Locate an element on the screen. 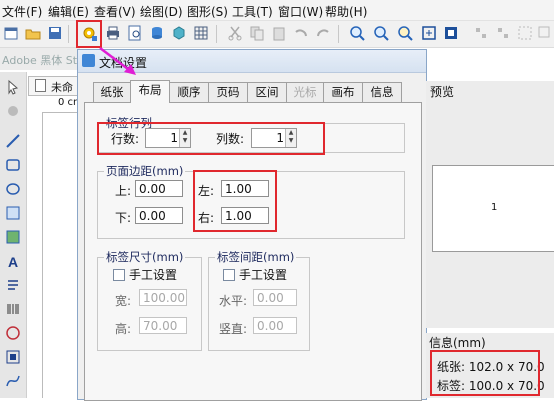 The height and width of the screenshot is (401, 554). print-preview-icon is located at coordinates (135, 33).